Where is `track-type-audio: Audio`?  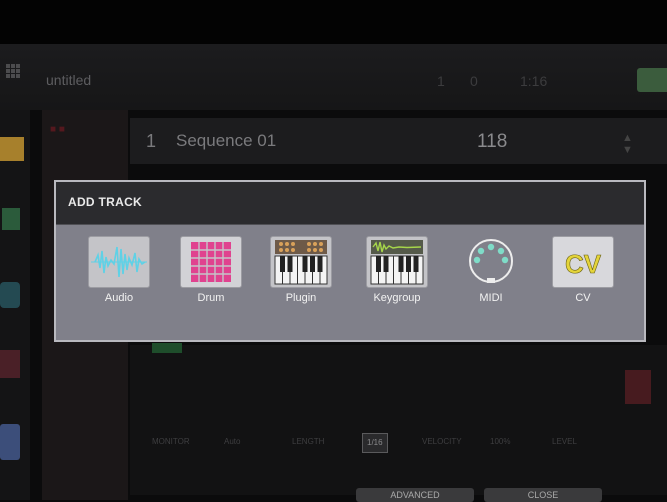 track-type-audio: Audio is located at coordinates (119, 270).